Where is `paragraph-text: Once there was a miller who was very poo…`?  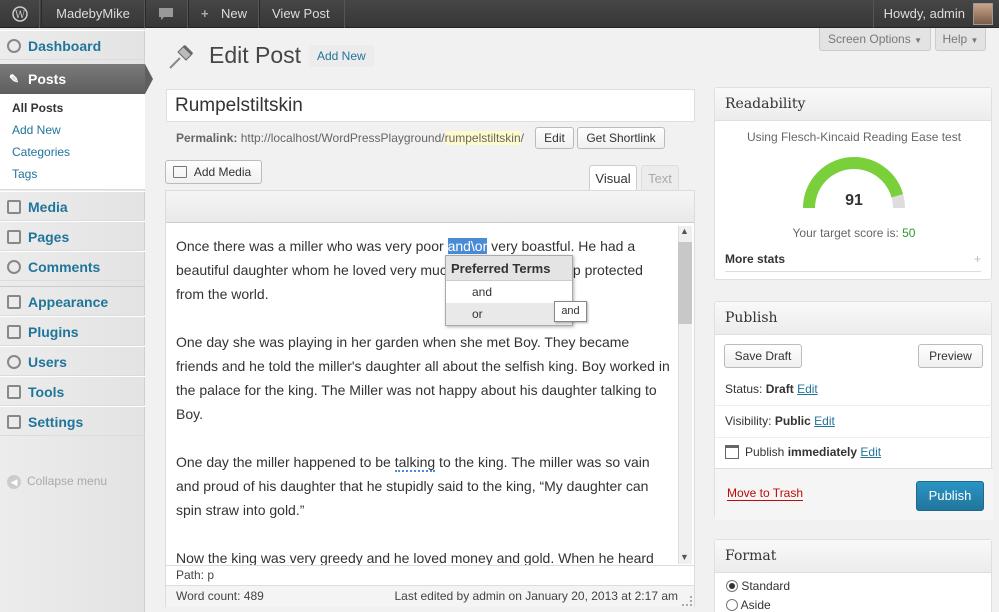 paragraph-text: Once there was a miller who was very poo… is located at coordinates (312, 246).